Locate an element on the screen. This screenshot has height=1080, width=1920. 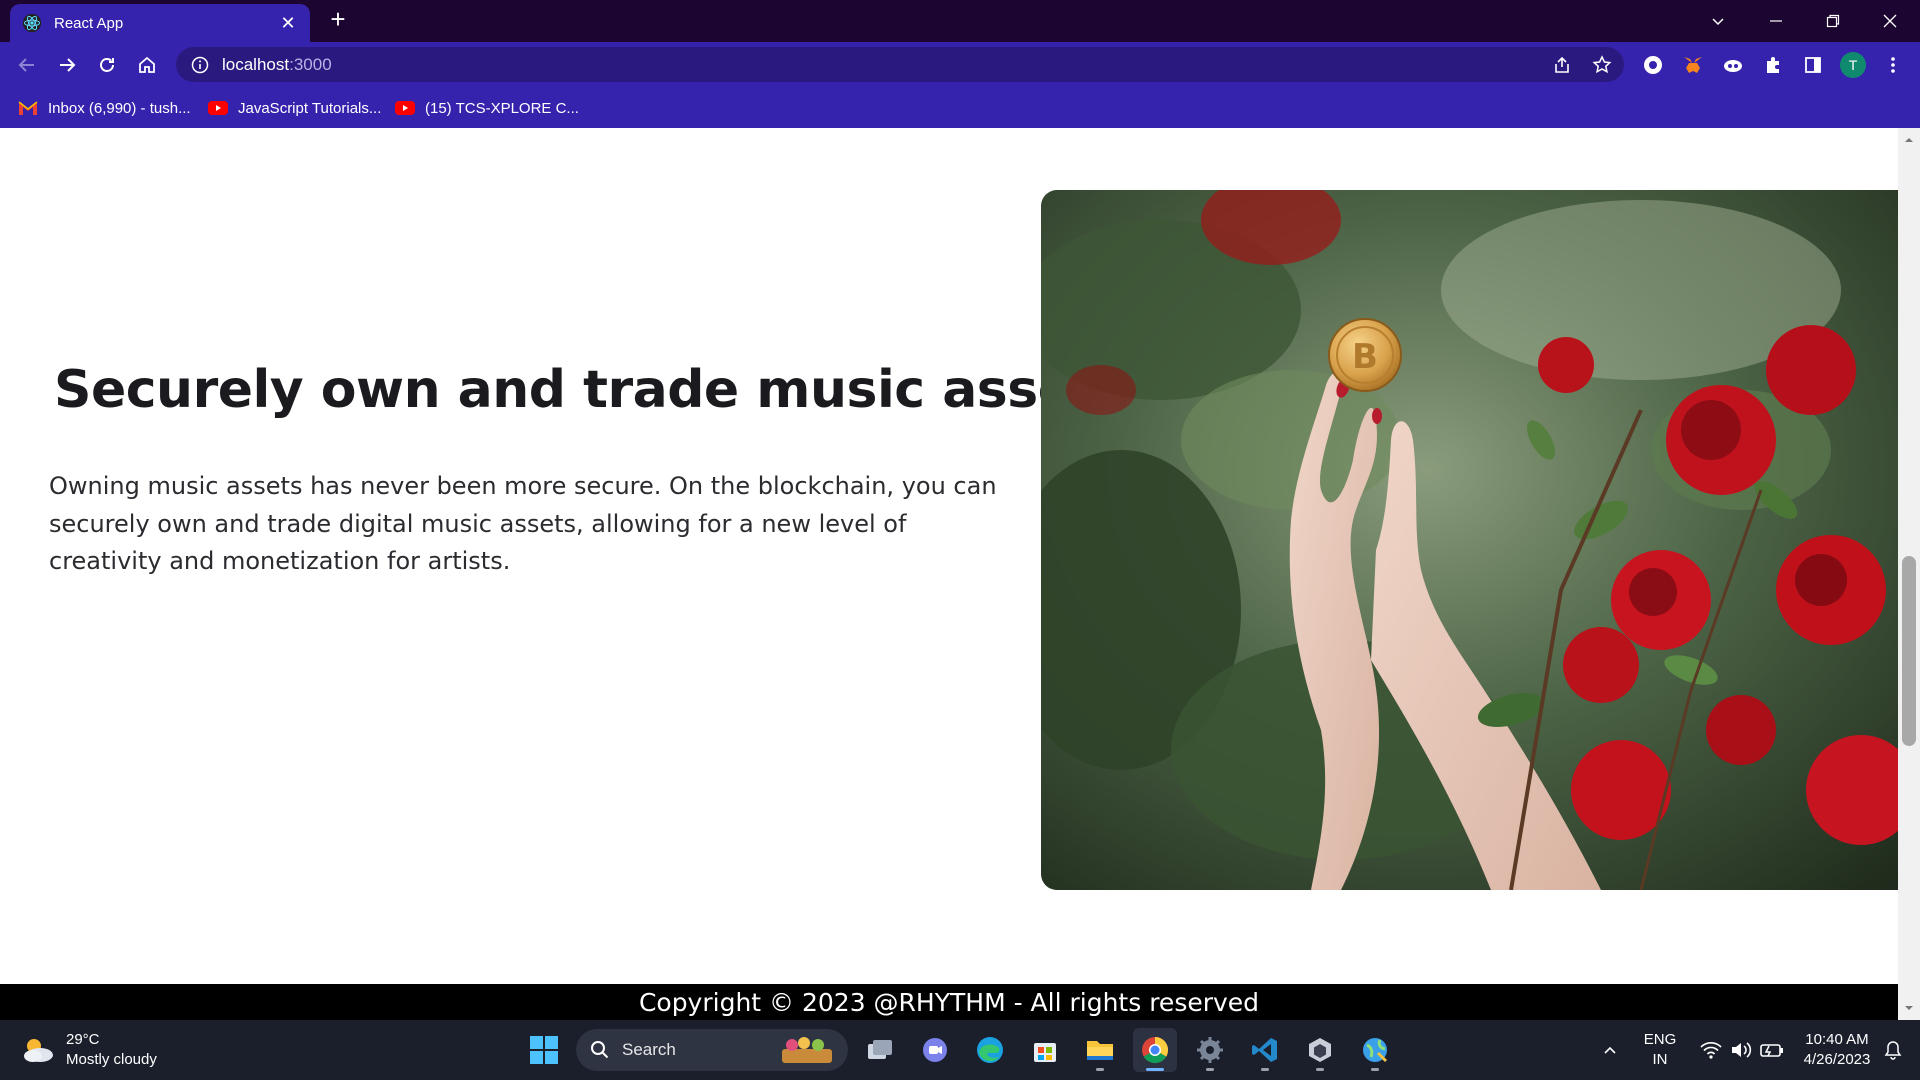
chrome-icon is located at coordinates (1155, 1050).